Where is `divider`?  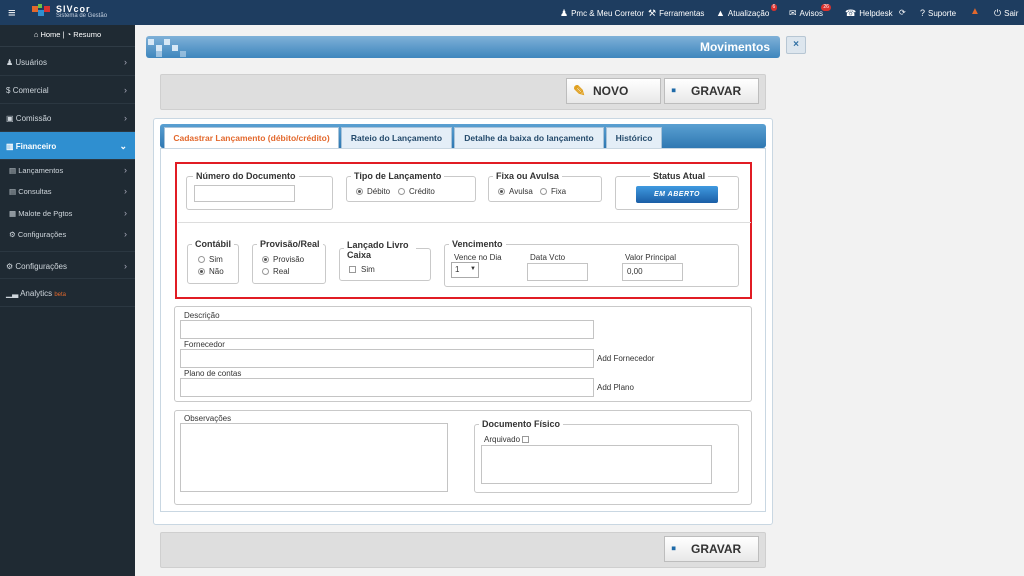 divider is located at coordinates (464, 222).